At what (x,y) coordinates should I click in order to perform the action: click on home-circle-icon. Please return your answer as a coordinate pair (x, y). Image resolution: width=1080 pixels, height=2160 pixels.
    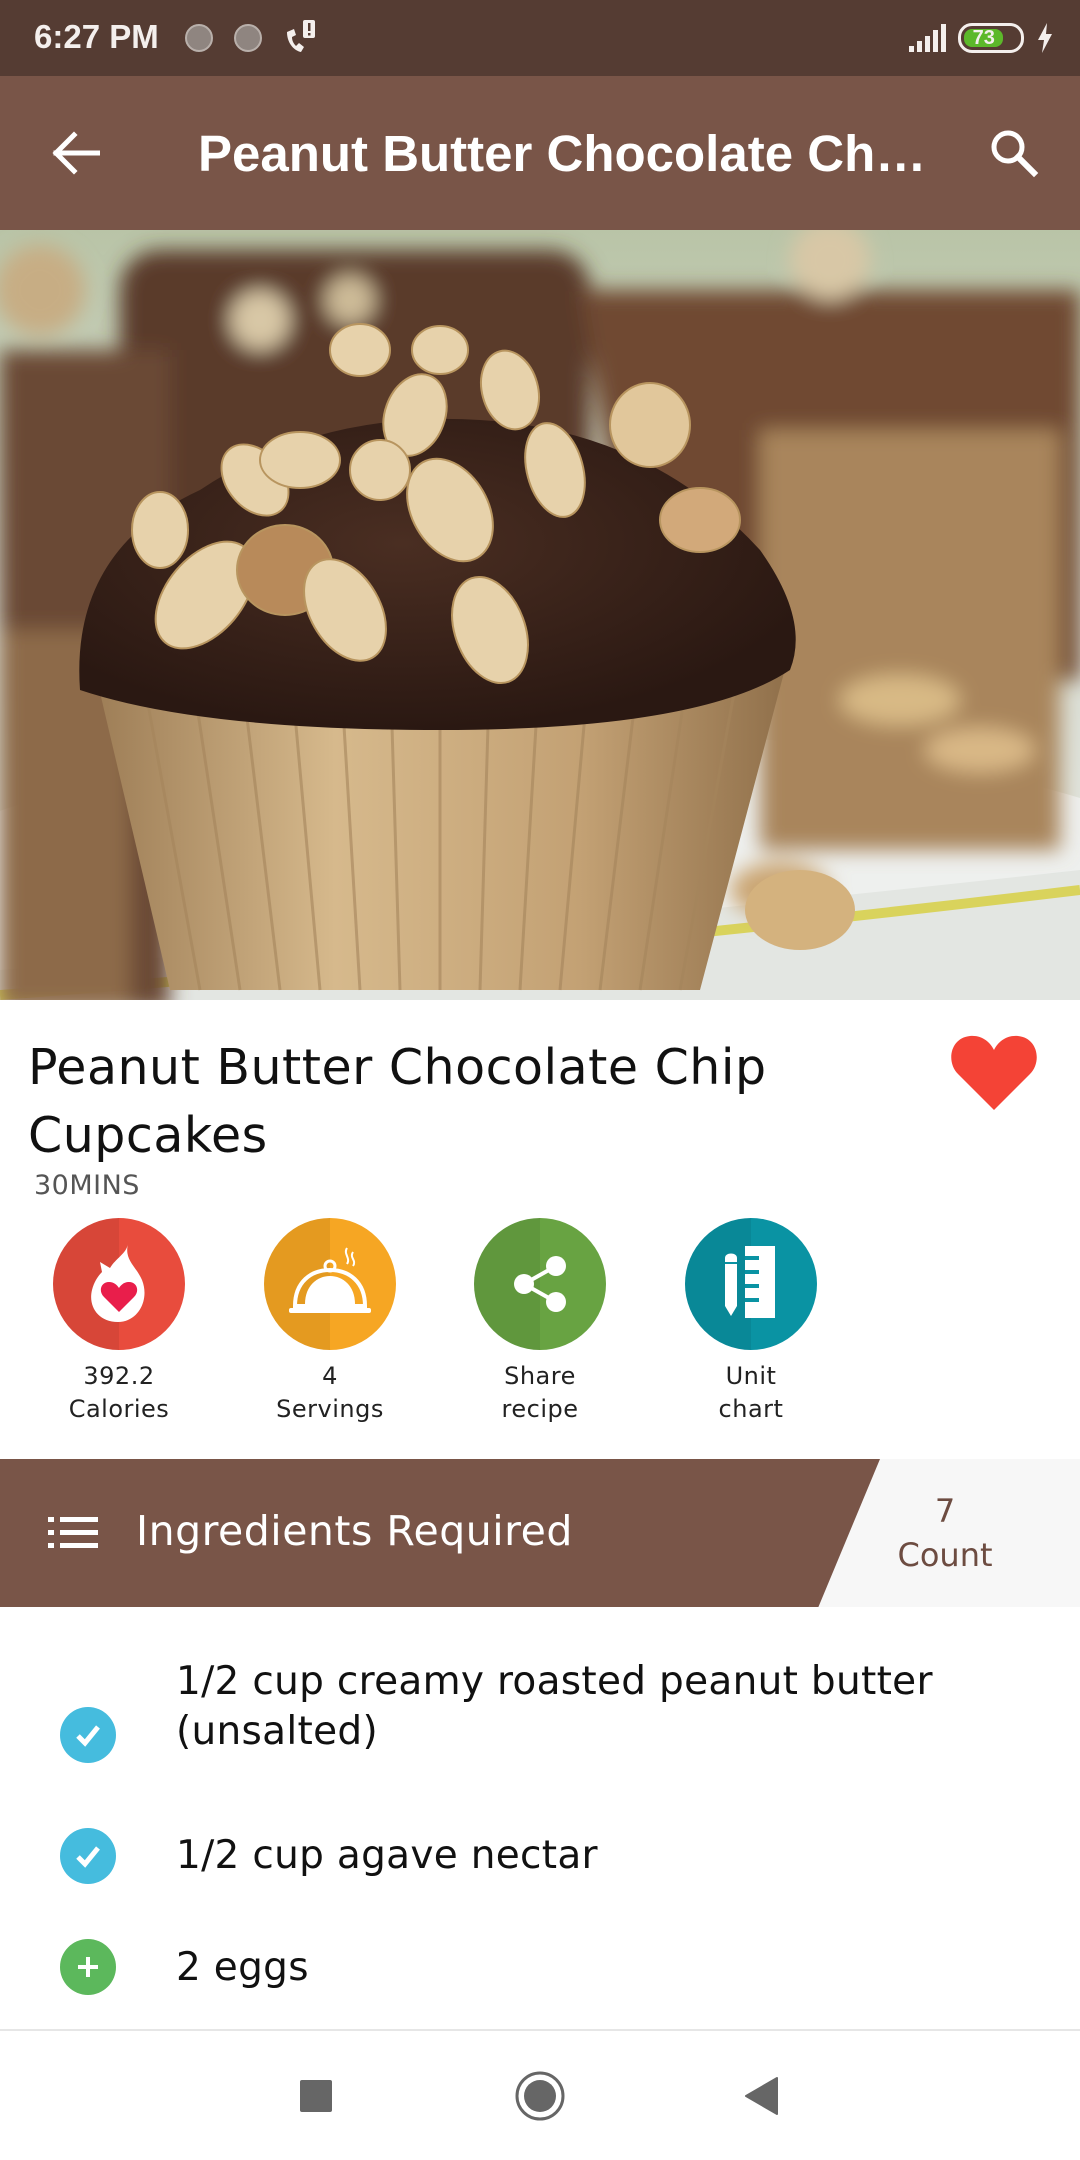
    Looking at the image, I should click on (540, 2096).